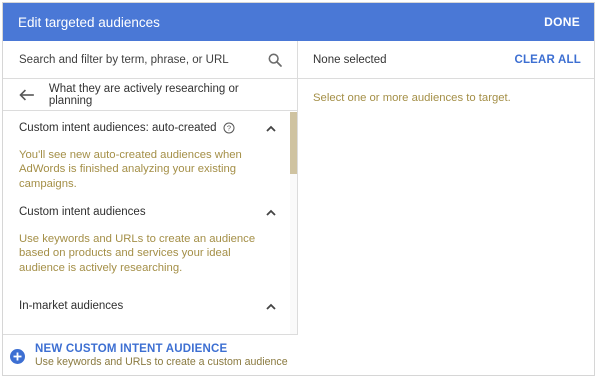 The width and height of the screenshot is (600, 379). What do you see at coordinates (118, 128) in the screenshot?
I see `section-title: Custom intent audiences: auto-created` at bounding box center [118, 128].